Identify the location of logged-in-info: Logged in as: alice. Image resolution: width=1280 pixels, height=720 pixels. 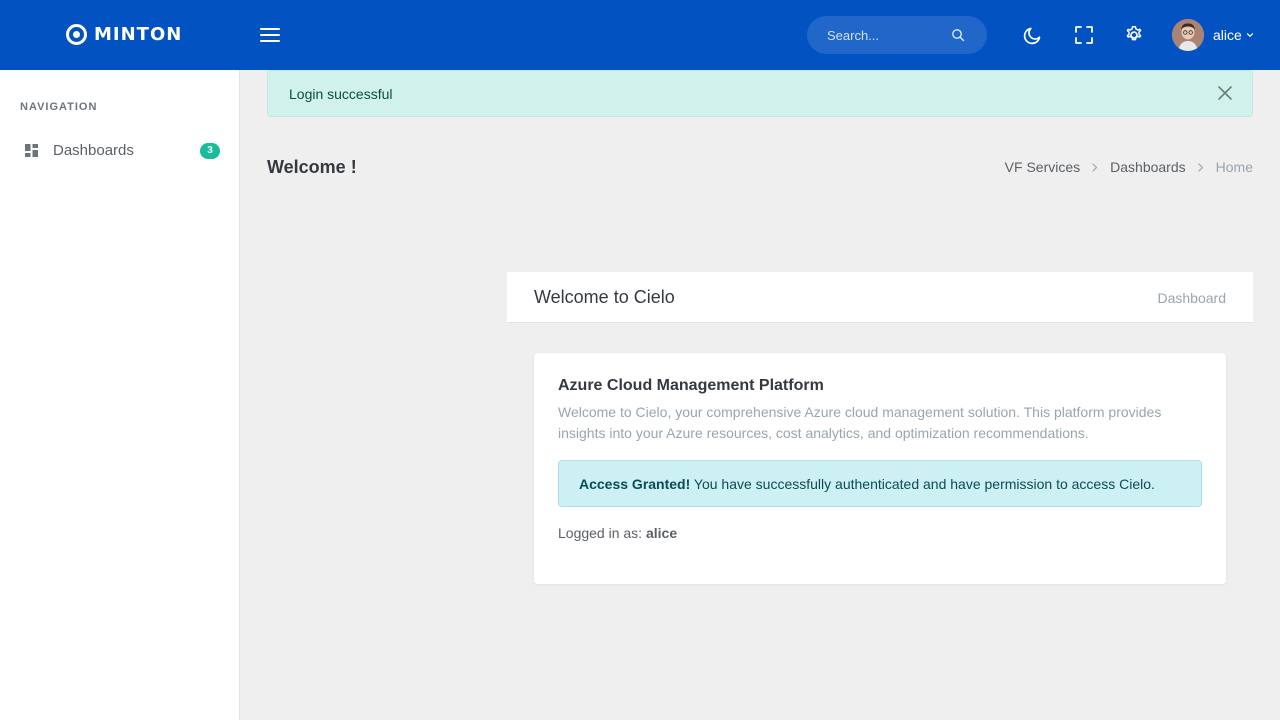
(617, 533).